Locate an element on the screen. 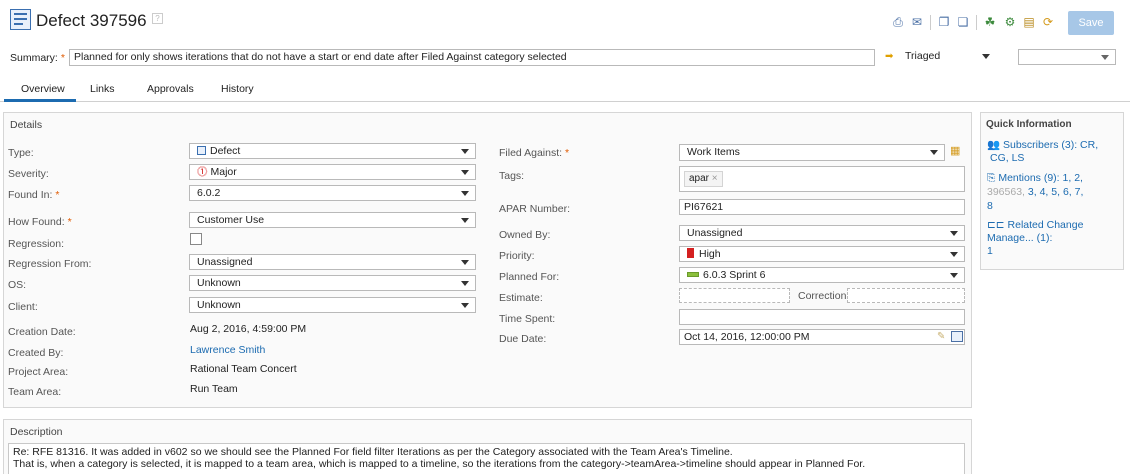 This screenshot has height=474, width=1130. team-icon: ⚙ is located at coordinates (1010, 22).